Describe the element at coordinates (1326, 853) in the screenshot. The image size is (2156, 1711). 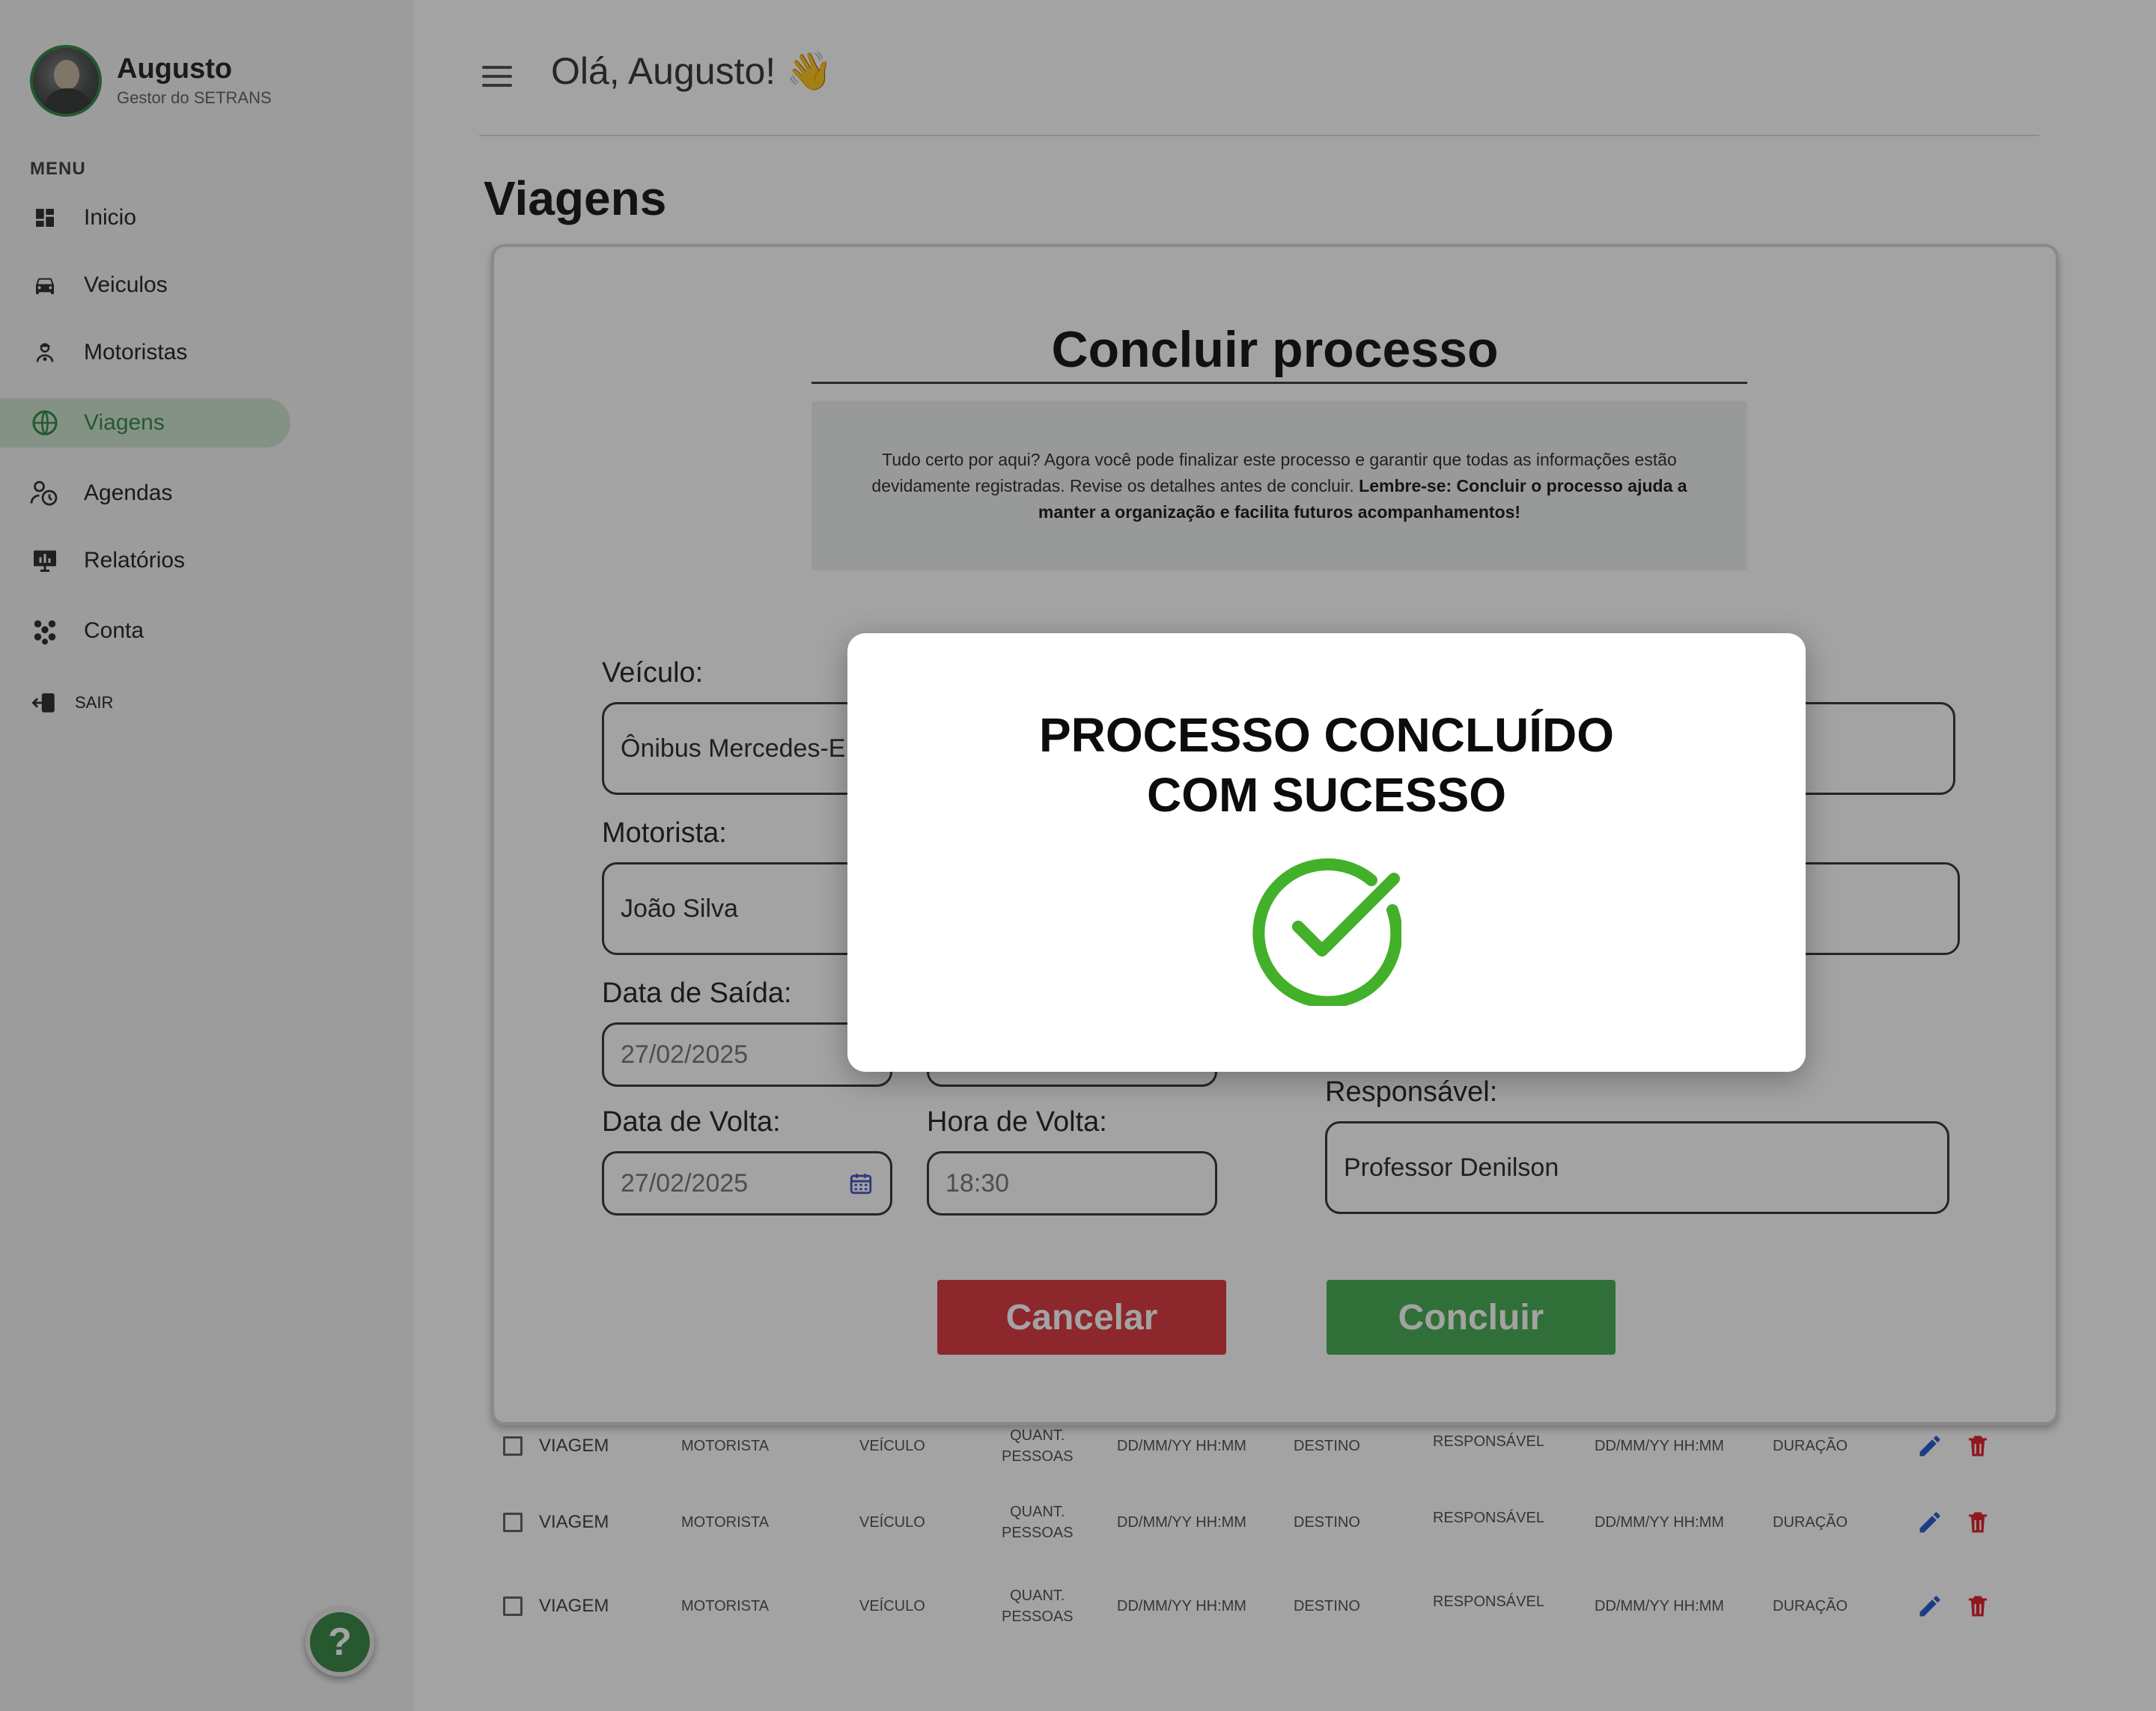
I see `success-modal: PROCESSO CONCLUÍDO COM SUCESSO` at that location.